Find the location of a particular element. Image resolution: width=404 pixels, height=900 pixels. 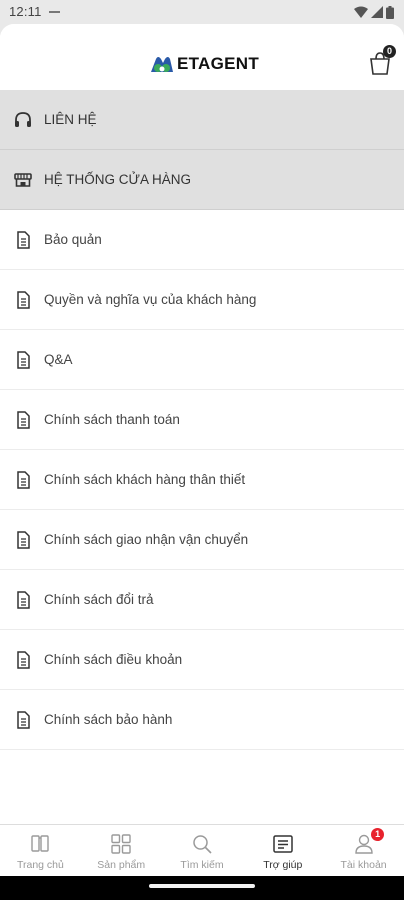

menu-item-label: Q&A is located at coordinates (58, 359).